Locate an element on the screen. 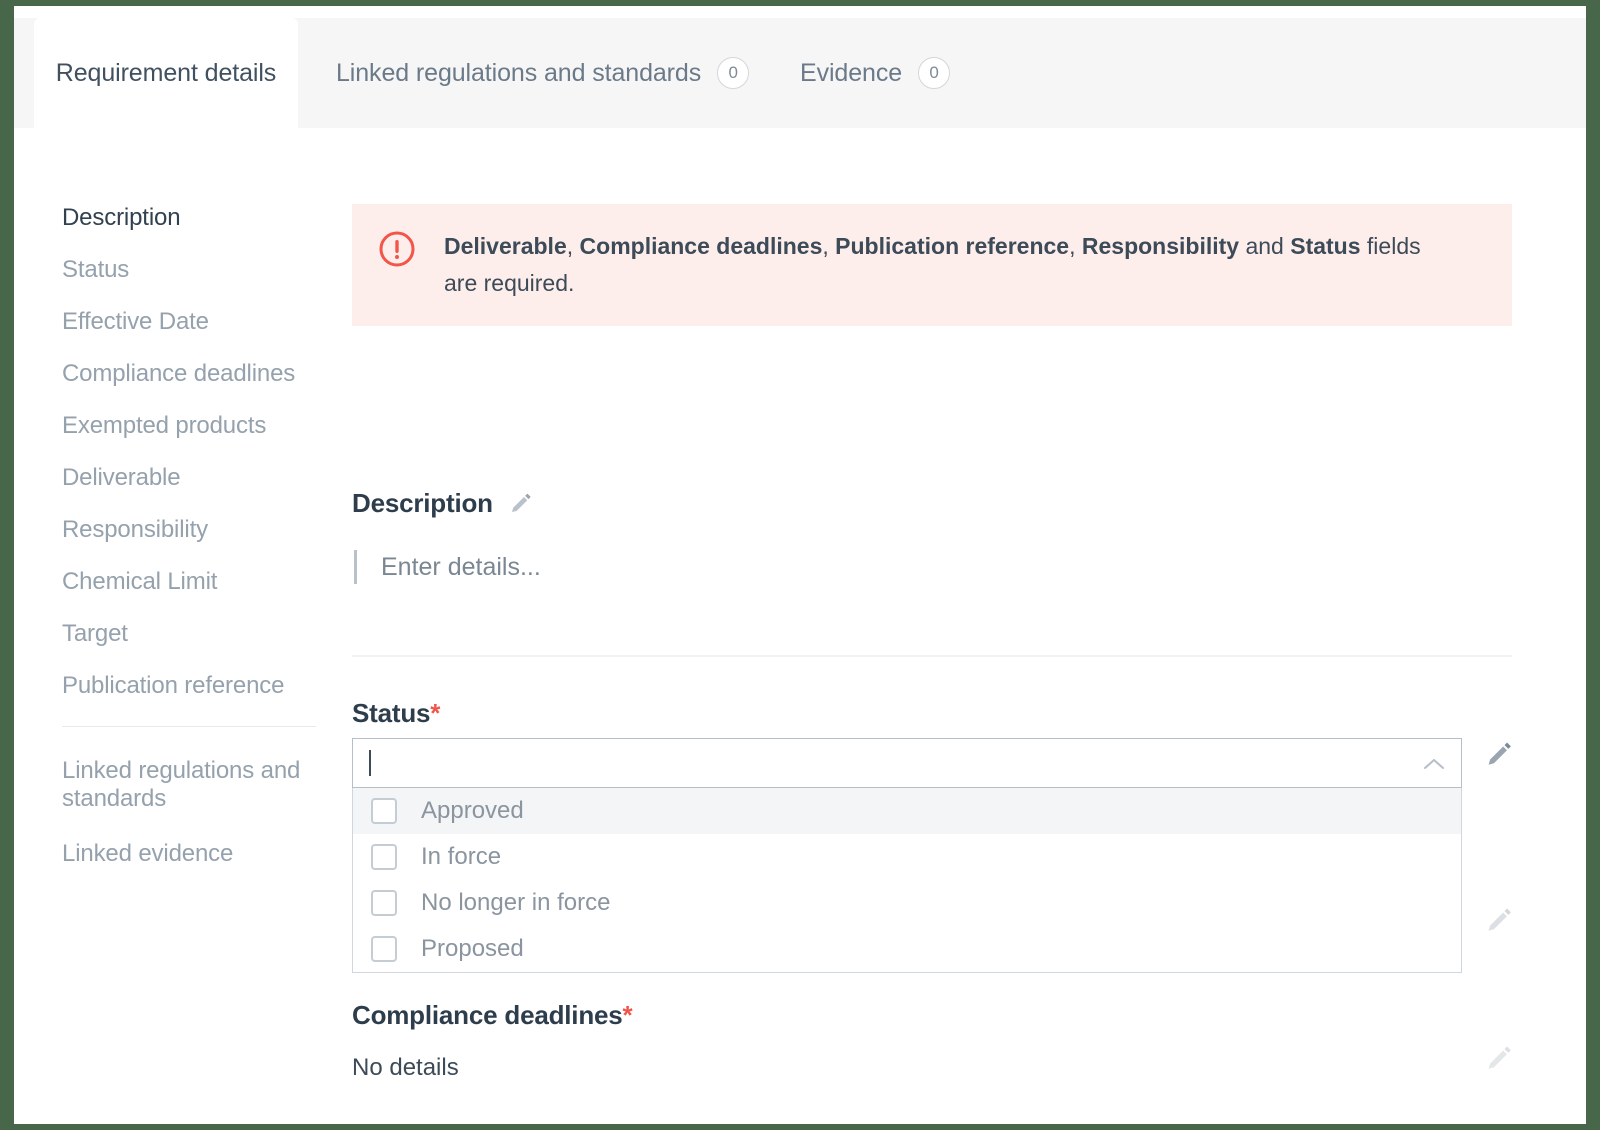  sidebar-item-exempted-products: Exempted products is located at coordinates (190, 426).